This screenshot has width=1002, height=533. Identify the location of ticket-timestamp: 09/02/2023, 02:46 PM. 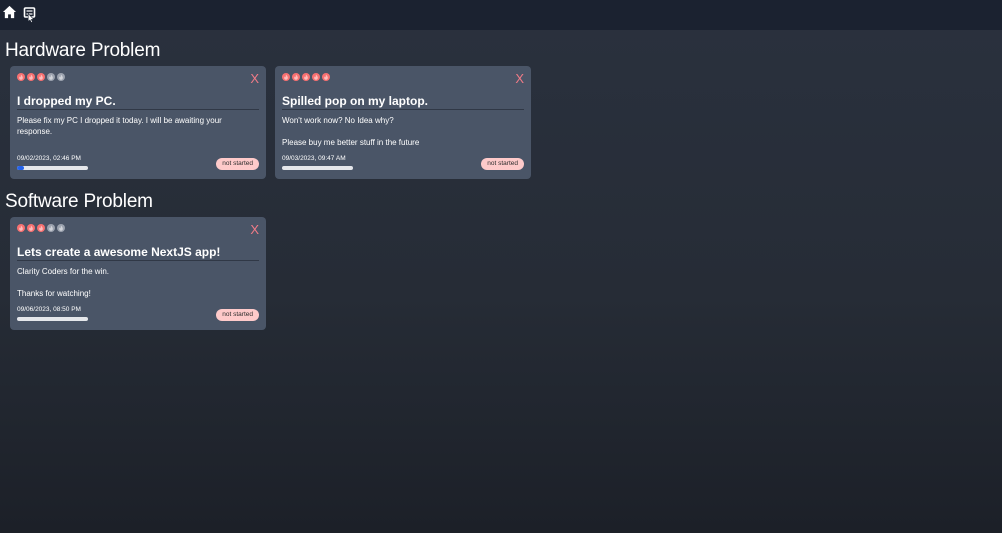
(49, 158).